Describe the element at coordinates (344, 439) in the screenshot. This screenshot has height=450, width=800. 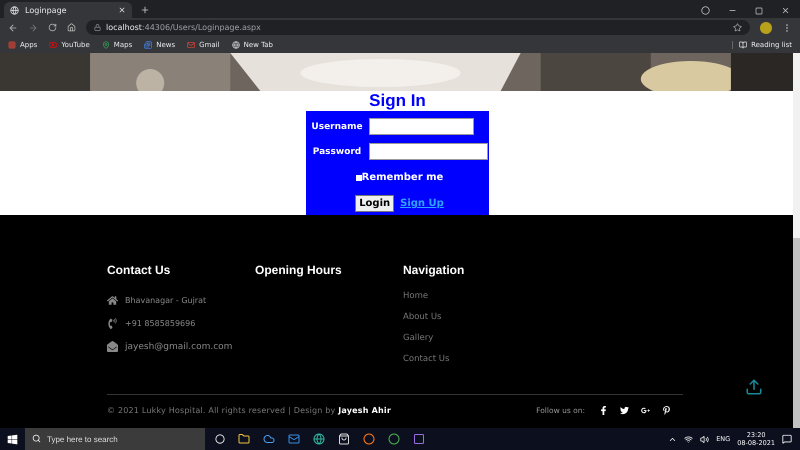
I see `bag-icon` at that location.